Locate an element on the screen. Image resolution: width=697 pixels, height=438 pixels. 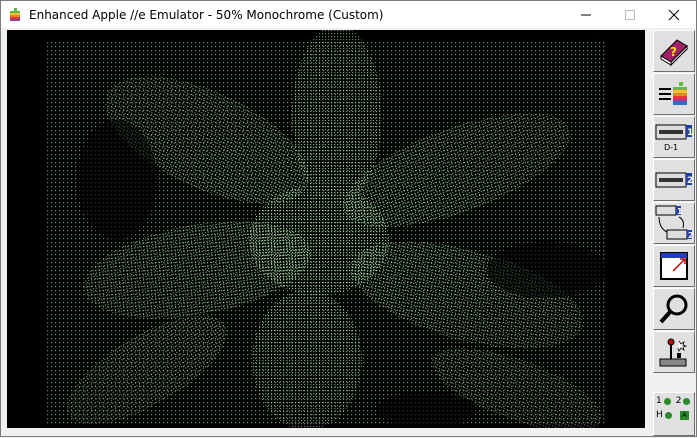
fullscreen-icon is located at coordinates (674, 266).